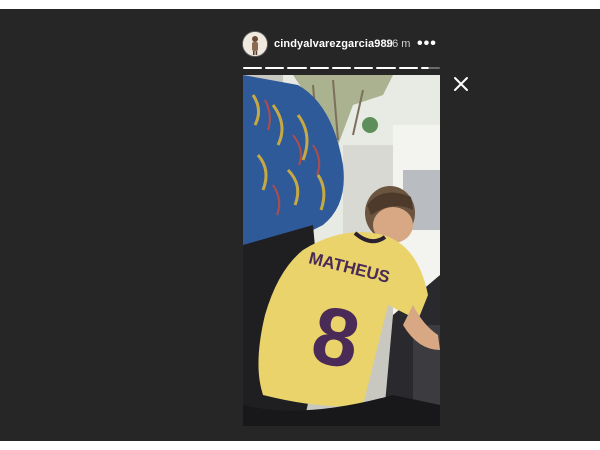 This screenshot has height=450, width=600. Describe the element at coordinates (300, 445) in the screenshot. I see `bottom-strip` at that location.